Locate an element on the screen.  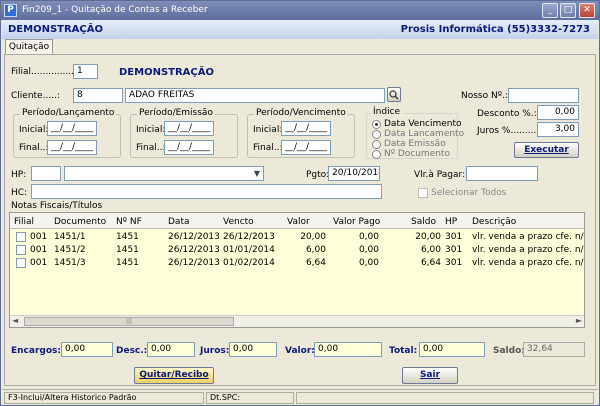
selecionar-todos-label: Selecionar Todos is located at coordinates (469, 193).